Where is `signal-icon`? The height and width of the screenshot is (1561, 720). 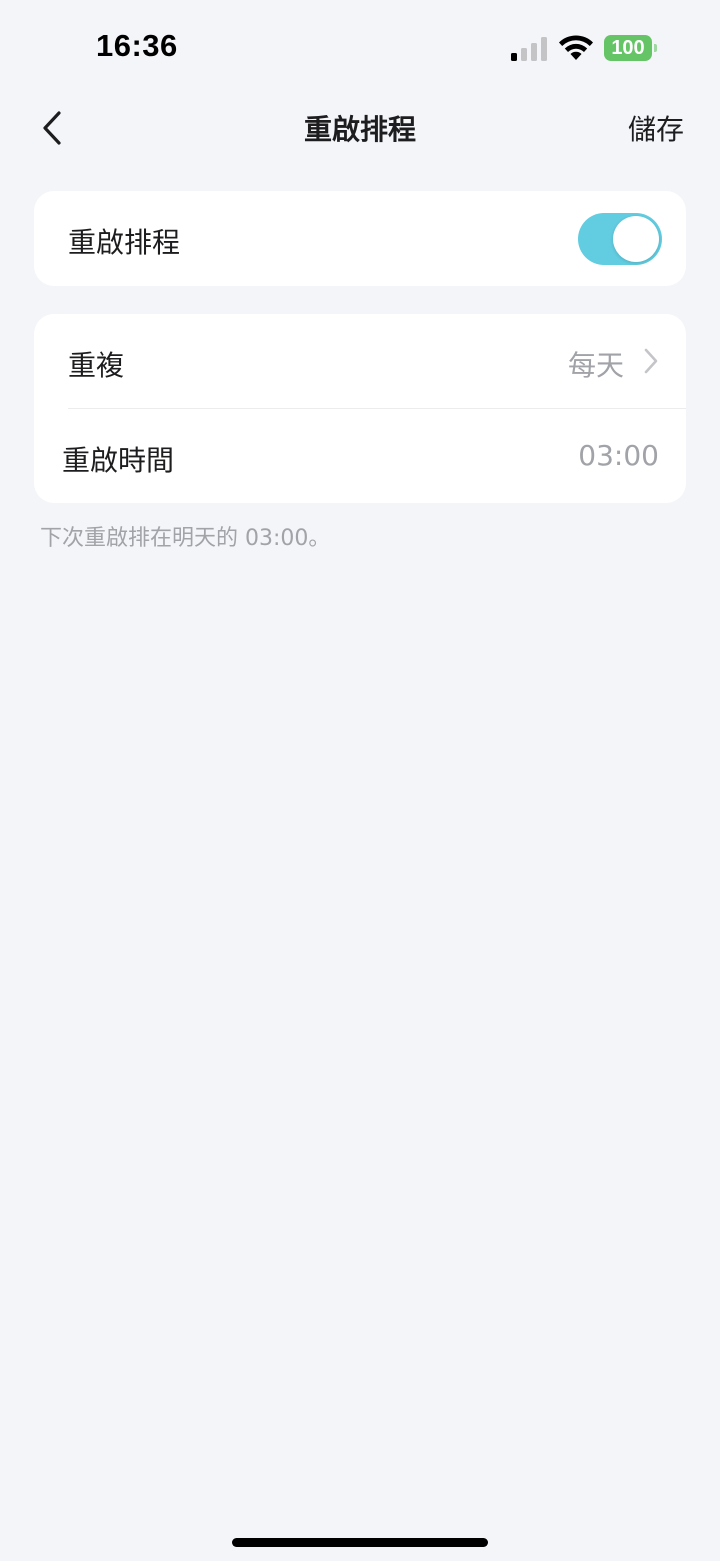
signal-icon is located at coordinates (529, 49).